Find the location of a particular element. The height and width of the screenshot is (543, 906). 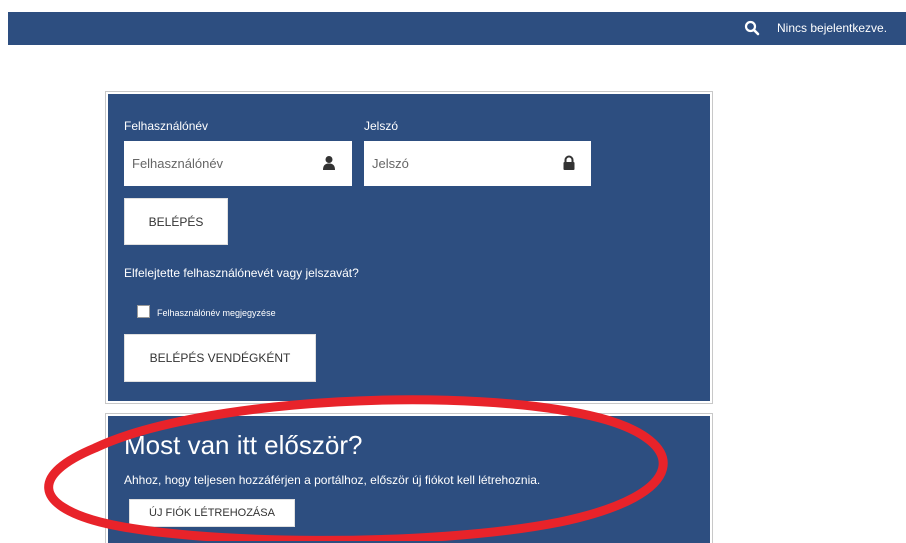

login-status-text: Nincs bejelentkezve. is located at coordinates (832, 28).